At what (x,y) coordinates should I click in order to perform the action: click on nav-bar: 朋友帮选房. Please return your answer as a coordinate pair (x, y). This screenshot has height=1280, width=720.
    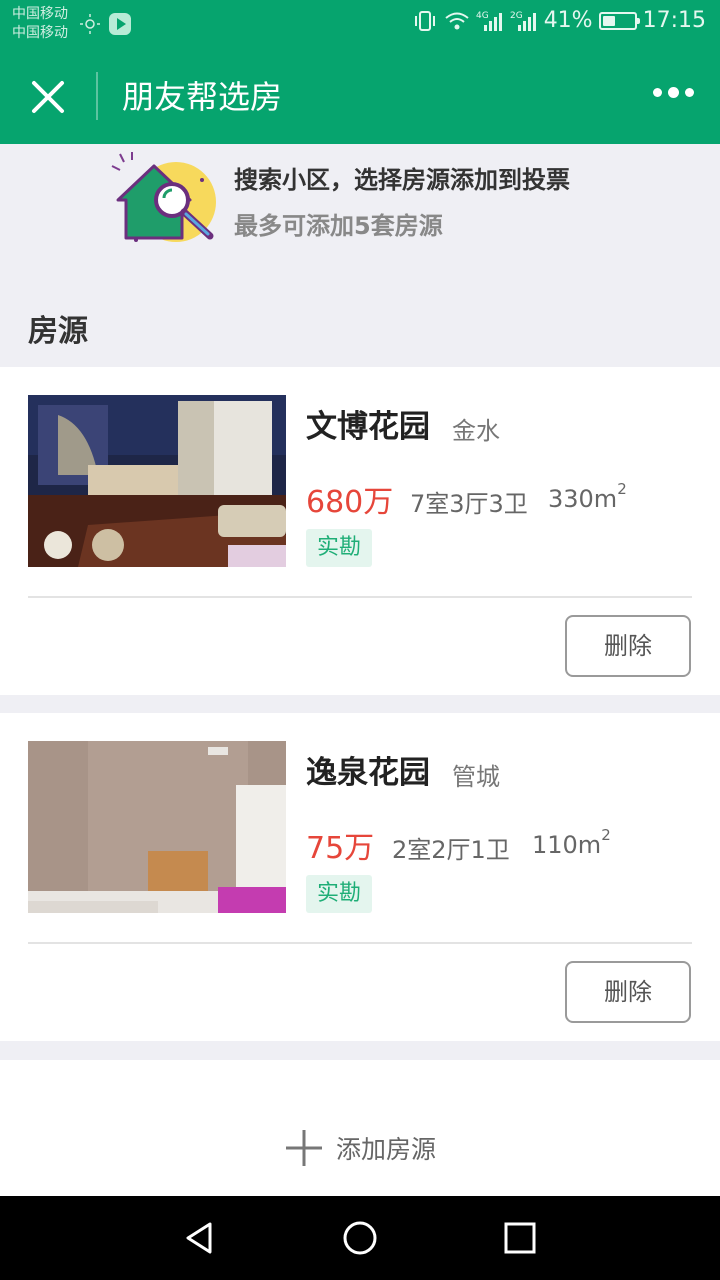
    Looking at the image, I should click on (360, 97).